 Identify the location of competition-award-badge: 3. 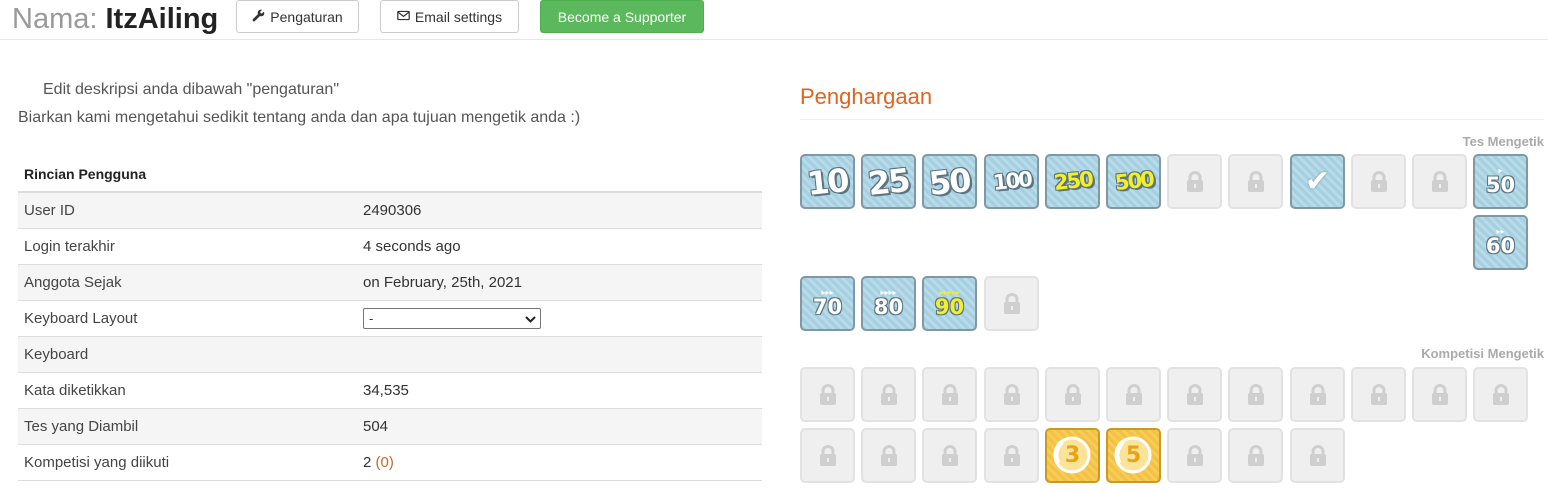
(1072, 455).